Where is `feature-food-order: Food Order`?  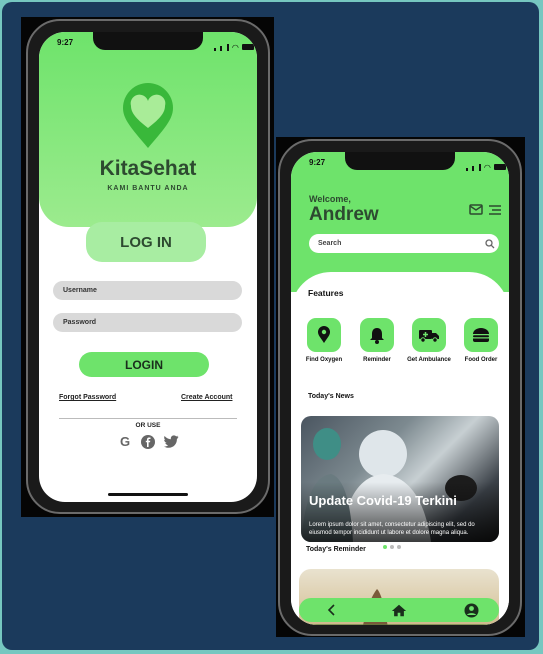 feature-food-order: Food Order is located at coordinates (481, 340).